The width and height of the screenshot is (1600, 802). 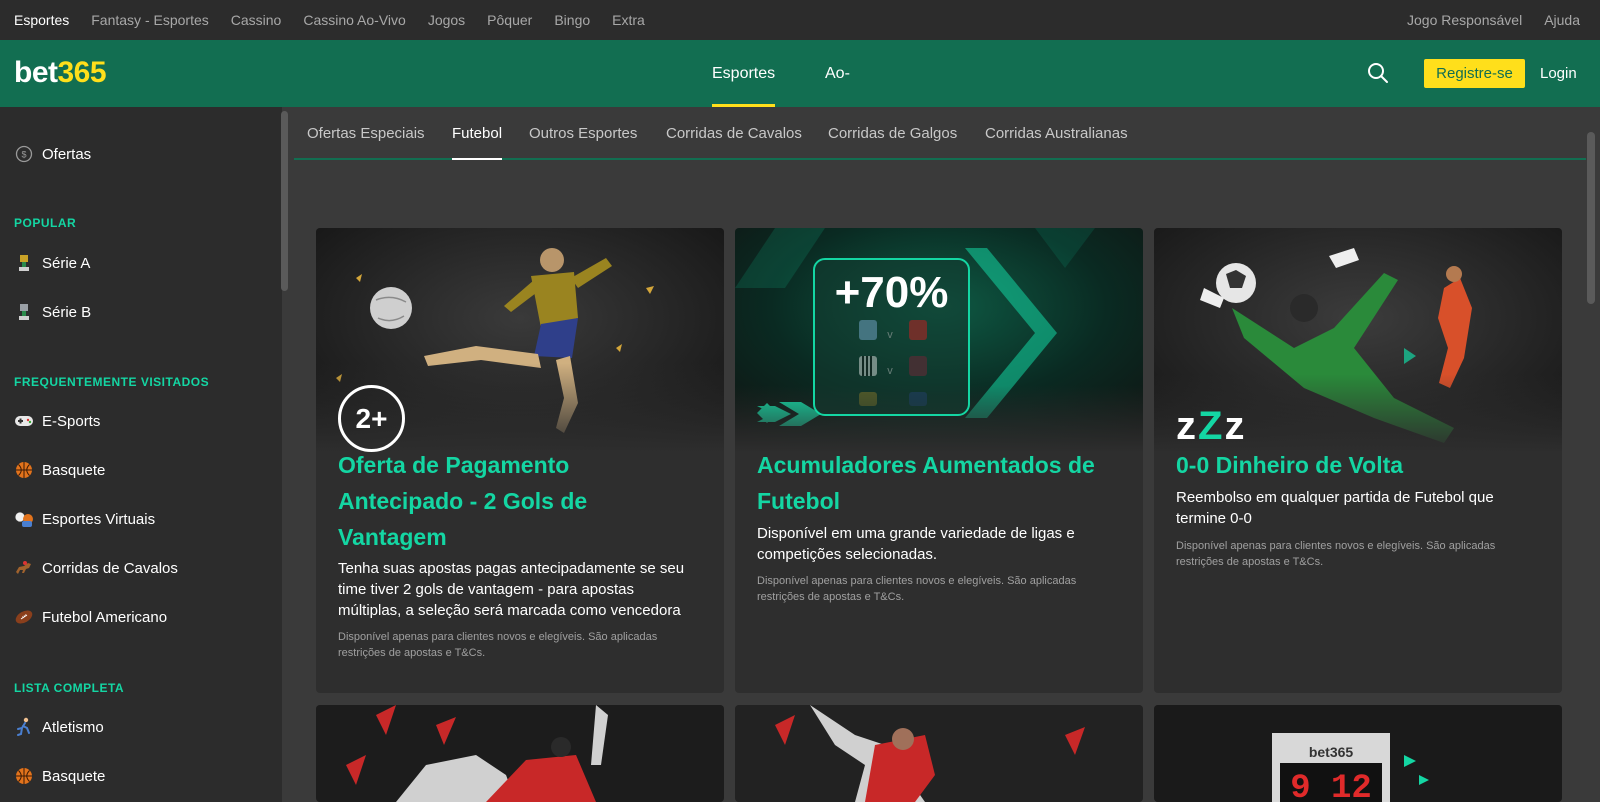 What do you see at coordinates (628, 20) in the screenshot?
I see `top-nav-extra: Extra` at bounding box center [628, 20].